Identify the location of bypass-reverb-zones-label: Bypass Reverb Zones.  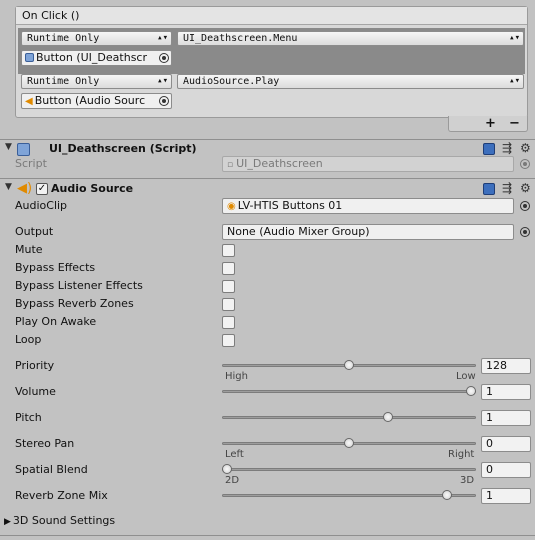
(74, 303).